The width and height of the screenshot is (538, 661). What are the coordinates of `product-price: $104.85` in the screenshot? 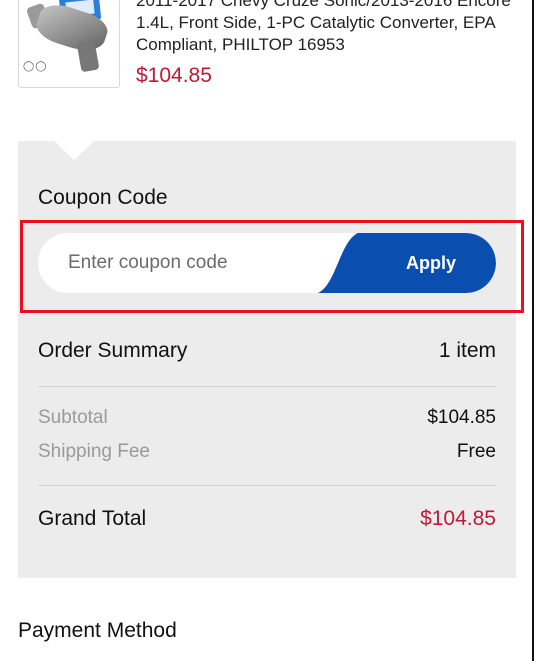 It's located at (174, 75).